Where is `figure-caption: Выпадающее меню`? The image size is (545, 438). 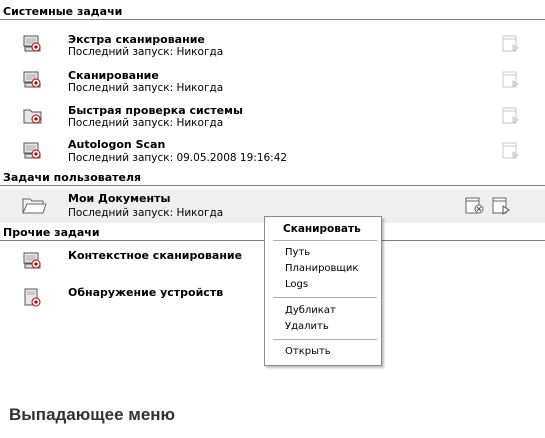 figure-caption: Выпадающее меню is located at coordinates (92, 414).